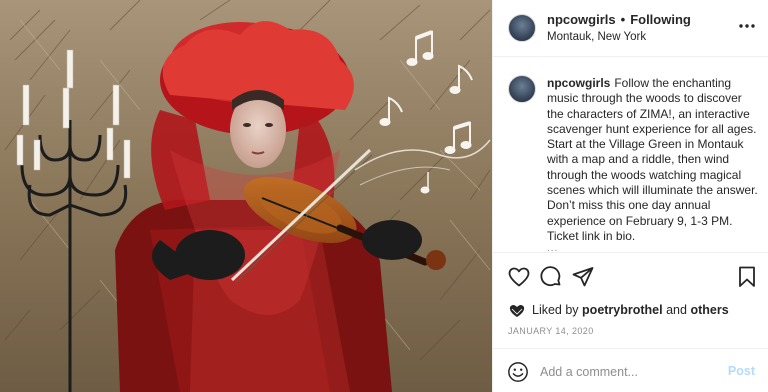  Describe the element at coordinates (522, 89) in the screenshot. I see `caption-avatar` at that location.